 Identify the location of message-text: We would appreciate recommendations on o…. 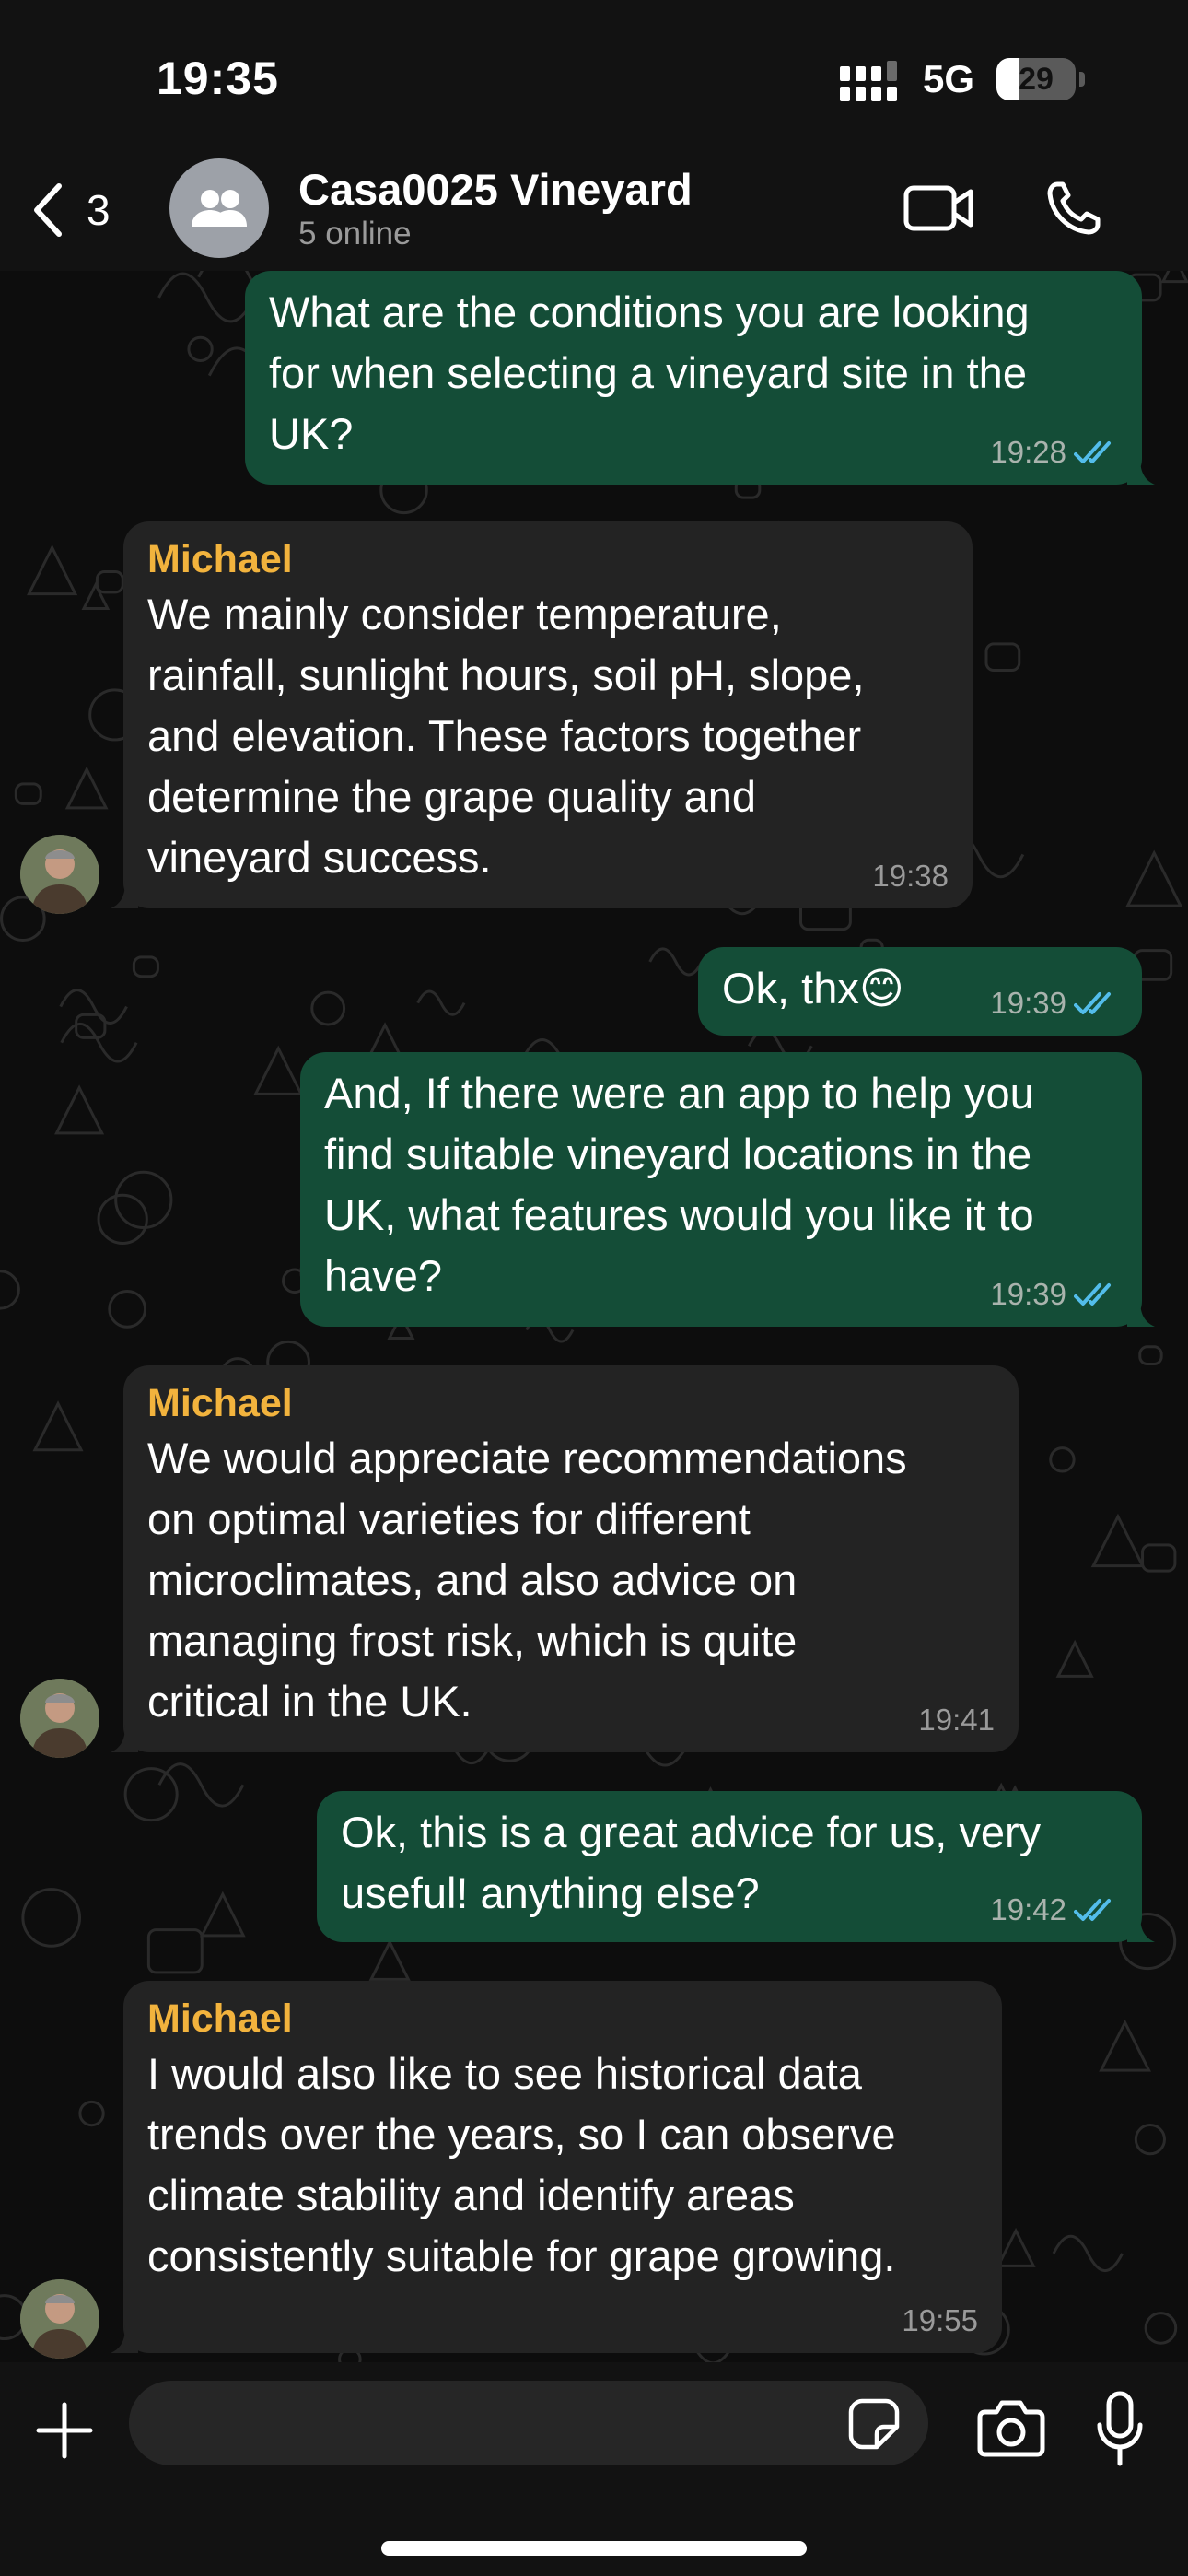
(527, 1580).